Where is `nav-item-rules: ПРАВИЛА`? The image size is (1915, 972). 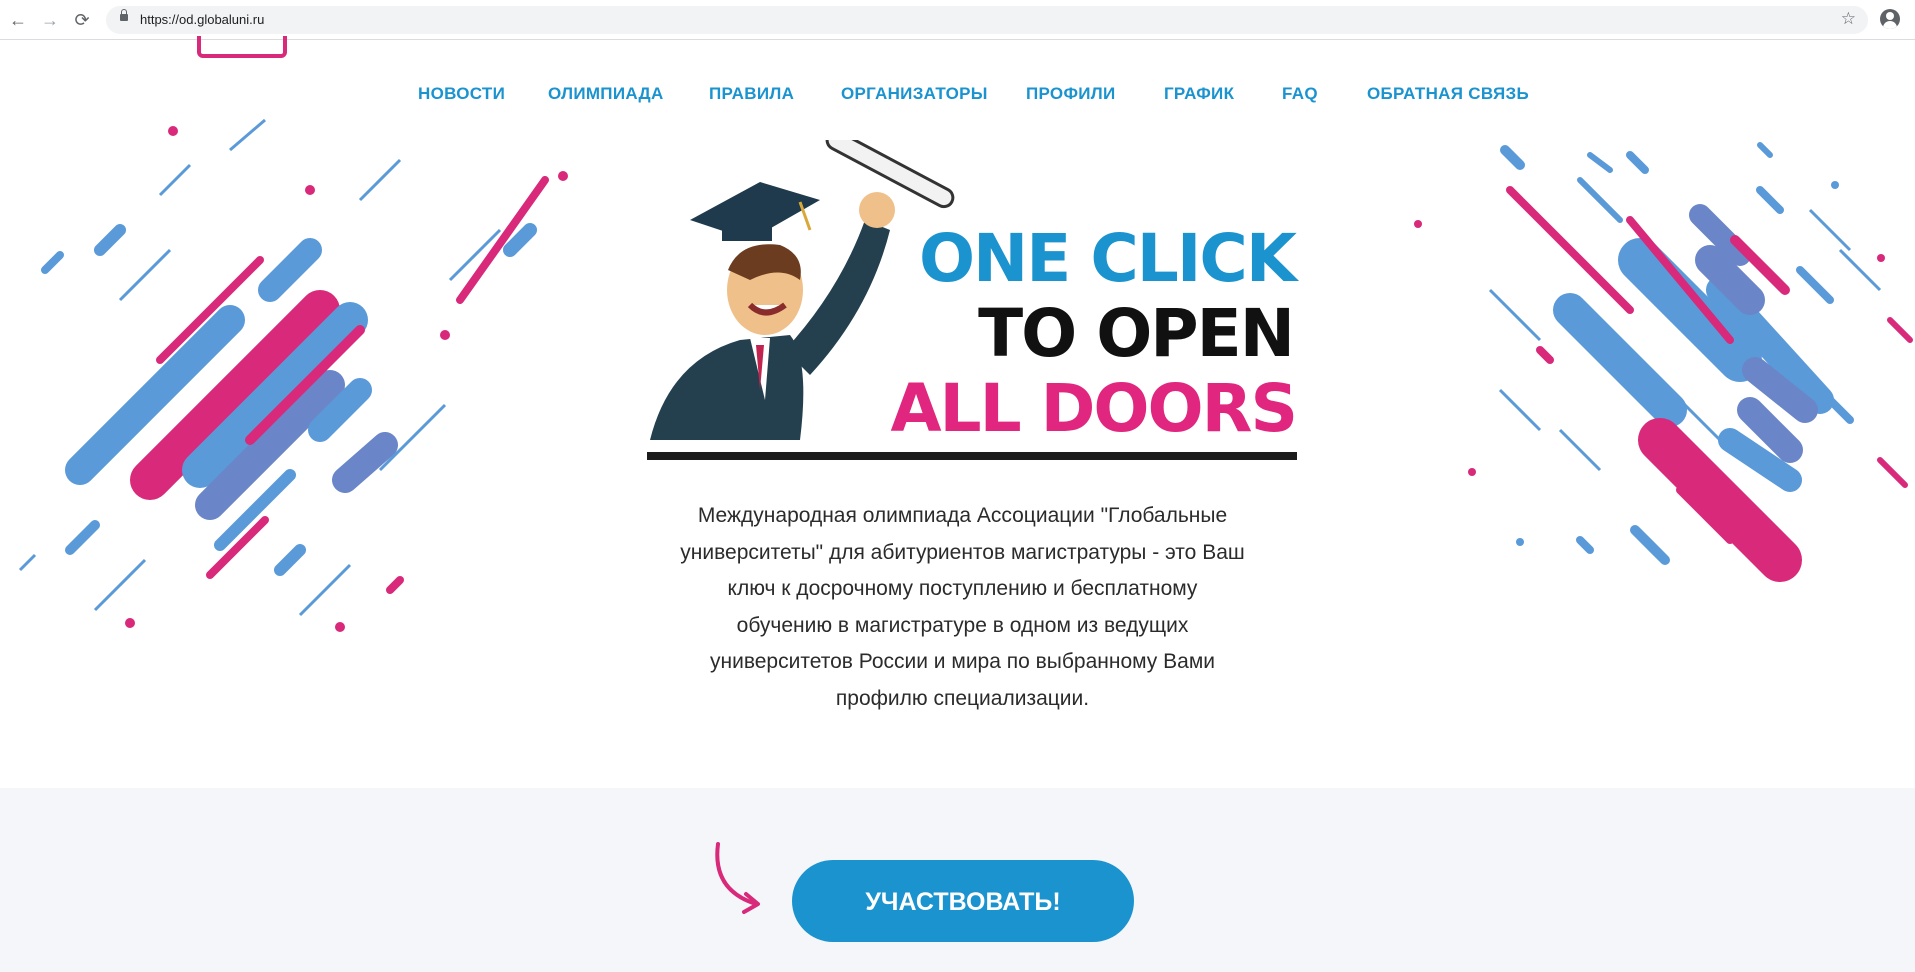 nav-item-rules: ПРАВИЛА is located at coordinates (751, 94).